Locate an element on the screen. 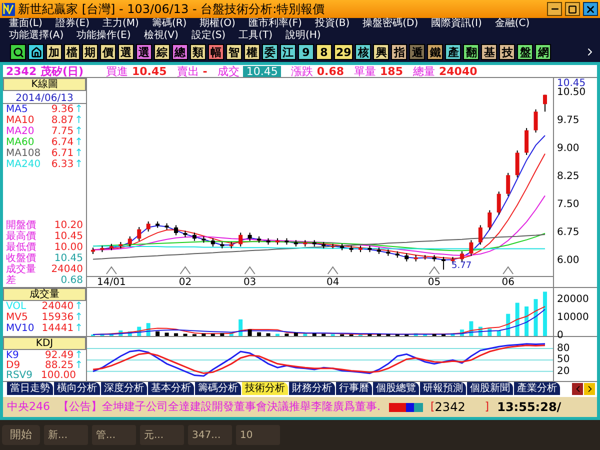 This screenshot has width=600, height=450. date-axis-label: 06 is located at coordinates (508, 282).